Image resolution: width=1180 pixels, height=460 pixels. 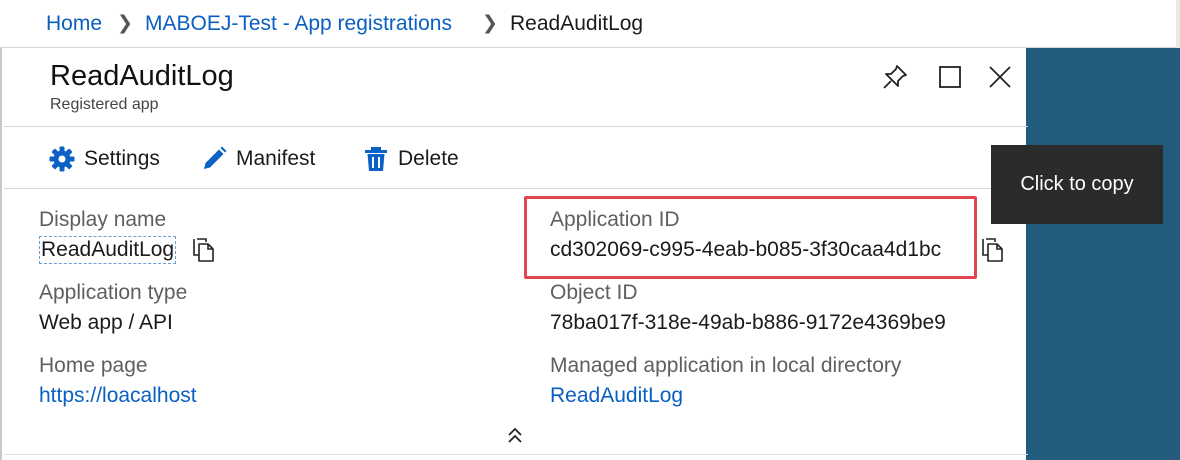 What do you see at coordinates (726, 365) in the screenshot?
I see `managed-app-label: Managed application in local directory` at bounding box center [726, 365].